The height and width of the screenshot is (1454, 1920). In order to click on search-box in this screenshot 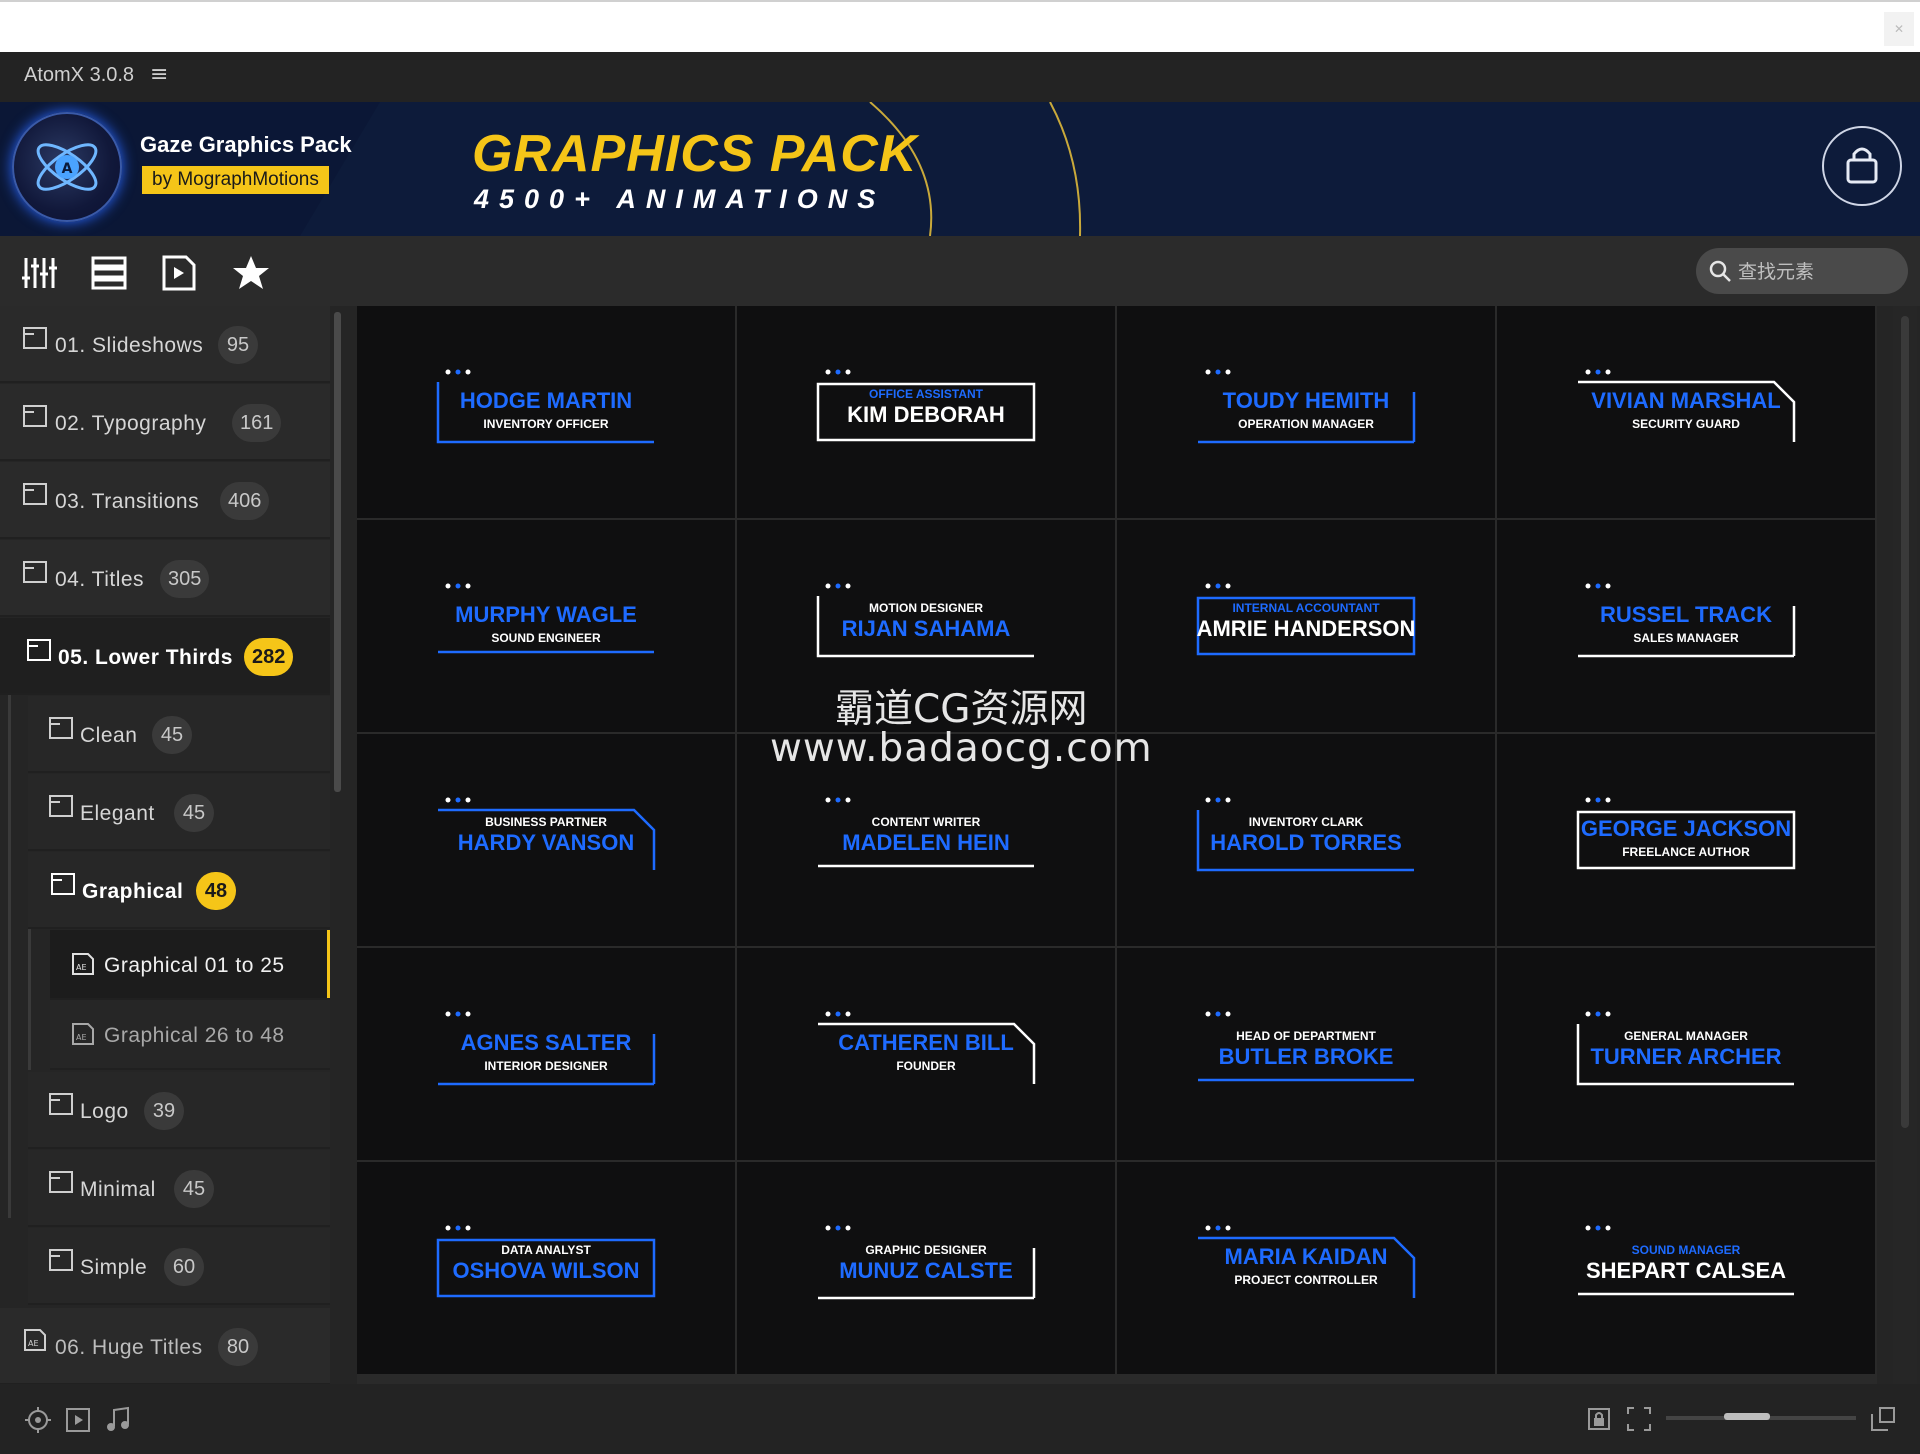, I will do `click(1802, 271)`.